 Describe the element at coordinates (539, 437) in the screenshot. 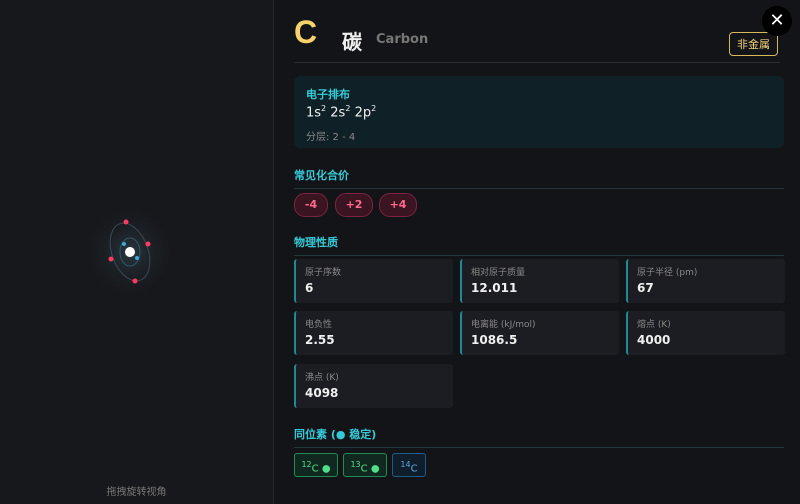

I see `isotope-section-title: 同位素 (● 稳定)` at that location.